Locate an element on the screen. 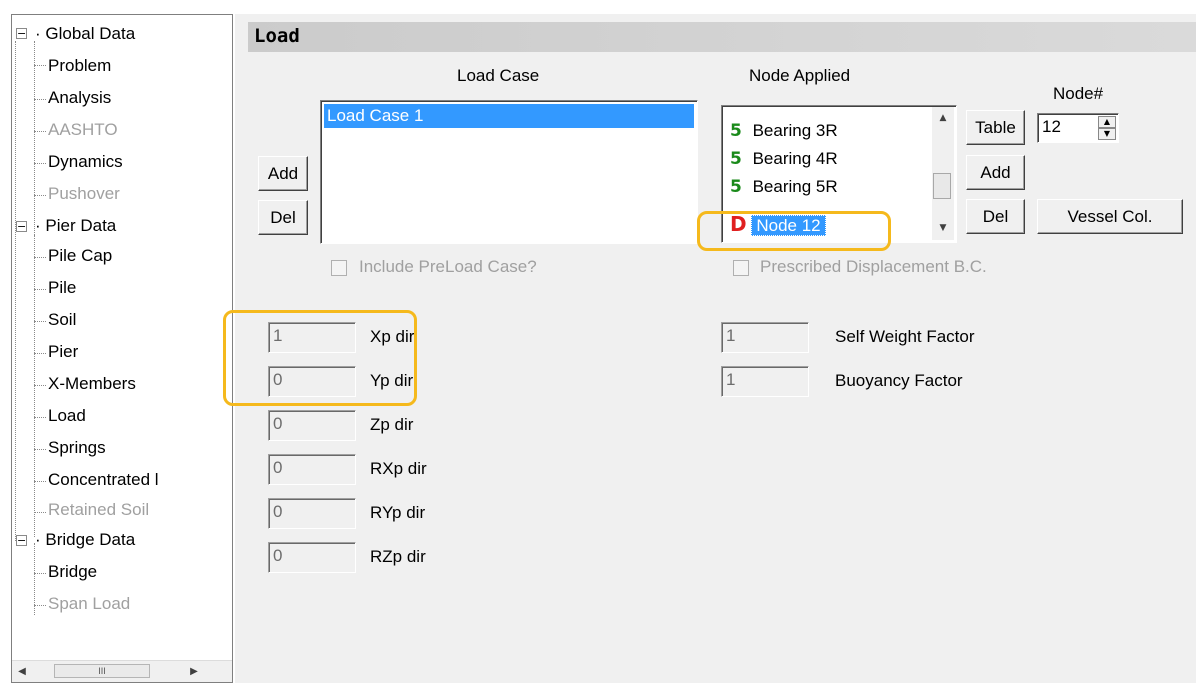 The width and height of the screenshot is (1196, 683). scroll-down-icon: ▼ is located at coordinates (943, 228).